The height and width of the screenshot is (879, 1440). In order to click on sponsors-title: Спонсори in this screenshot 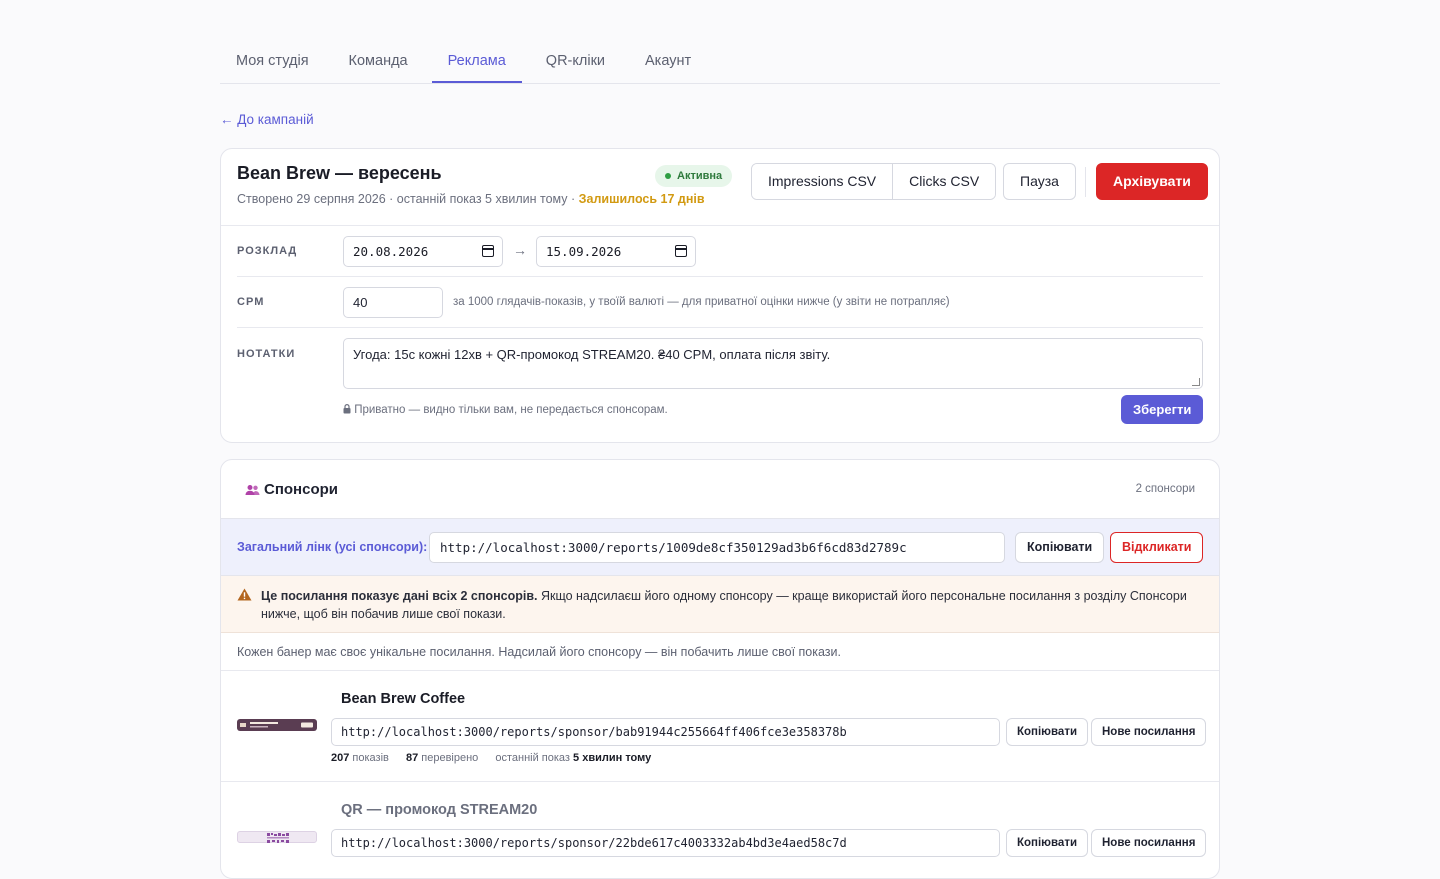, I will do `click(291, 489)`.